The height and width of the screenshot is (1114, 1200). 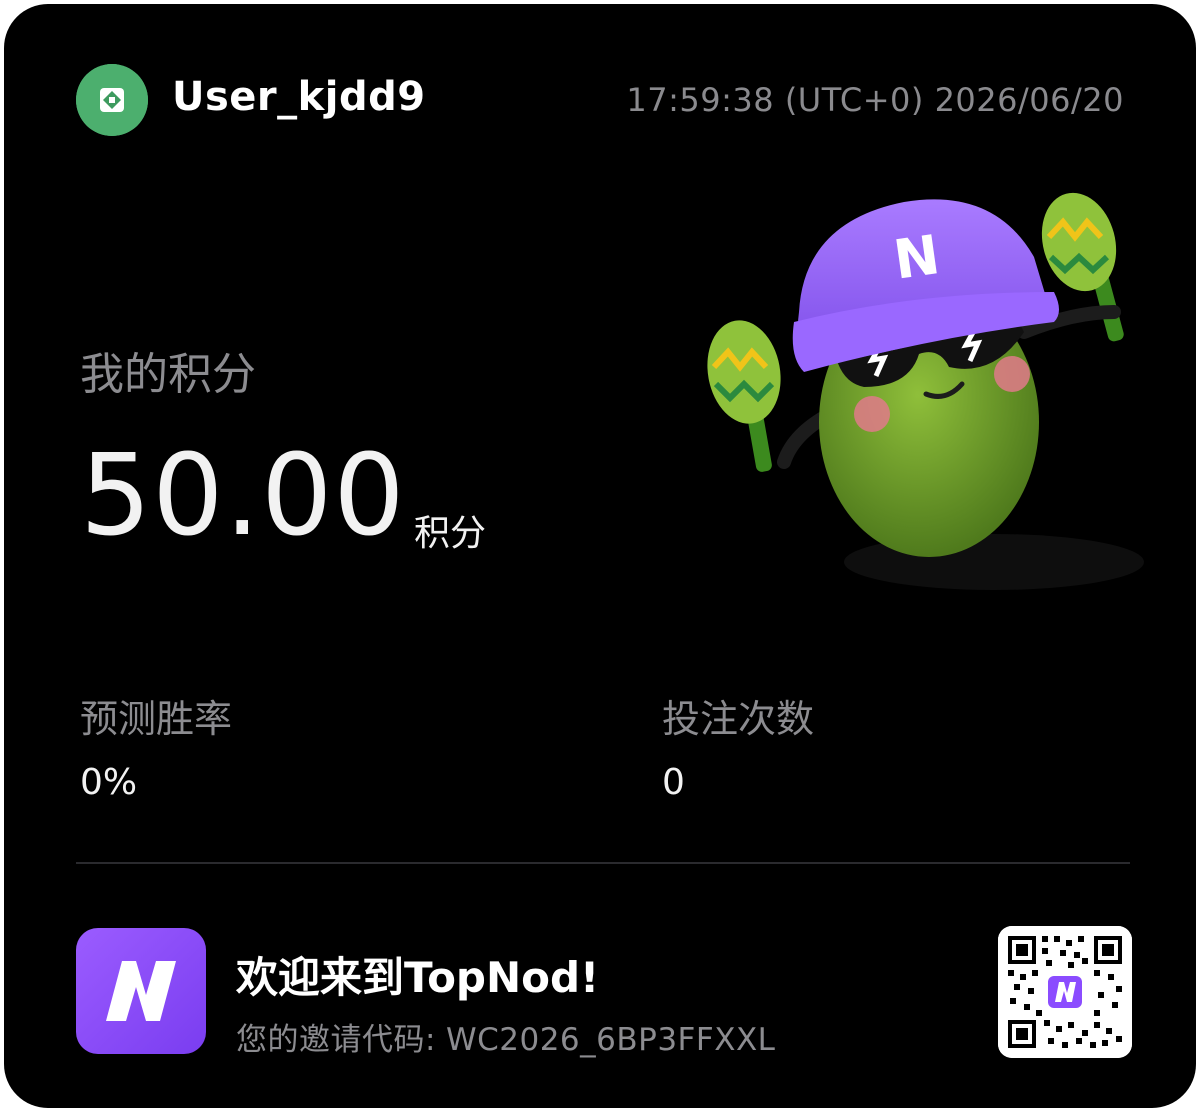 What do you see at coordinates (925, 391) in the screenshot?
I see `mascot-image: N` at bounding box center [925, 391].